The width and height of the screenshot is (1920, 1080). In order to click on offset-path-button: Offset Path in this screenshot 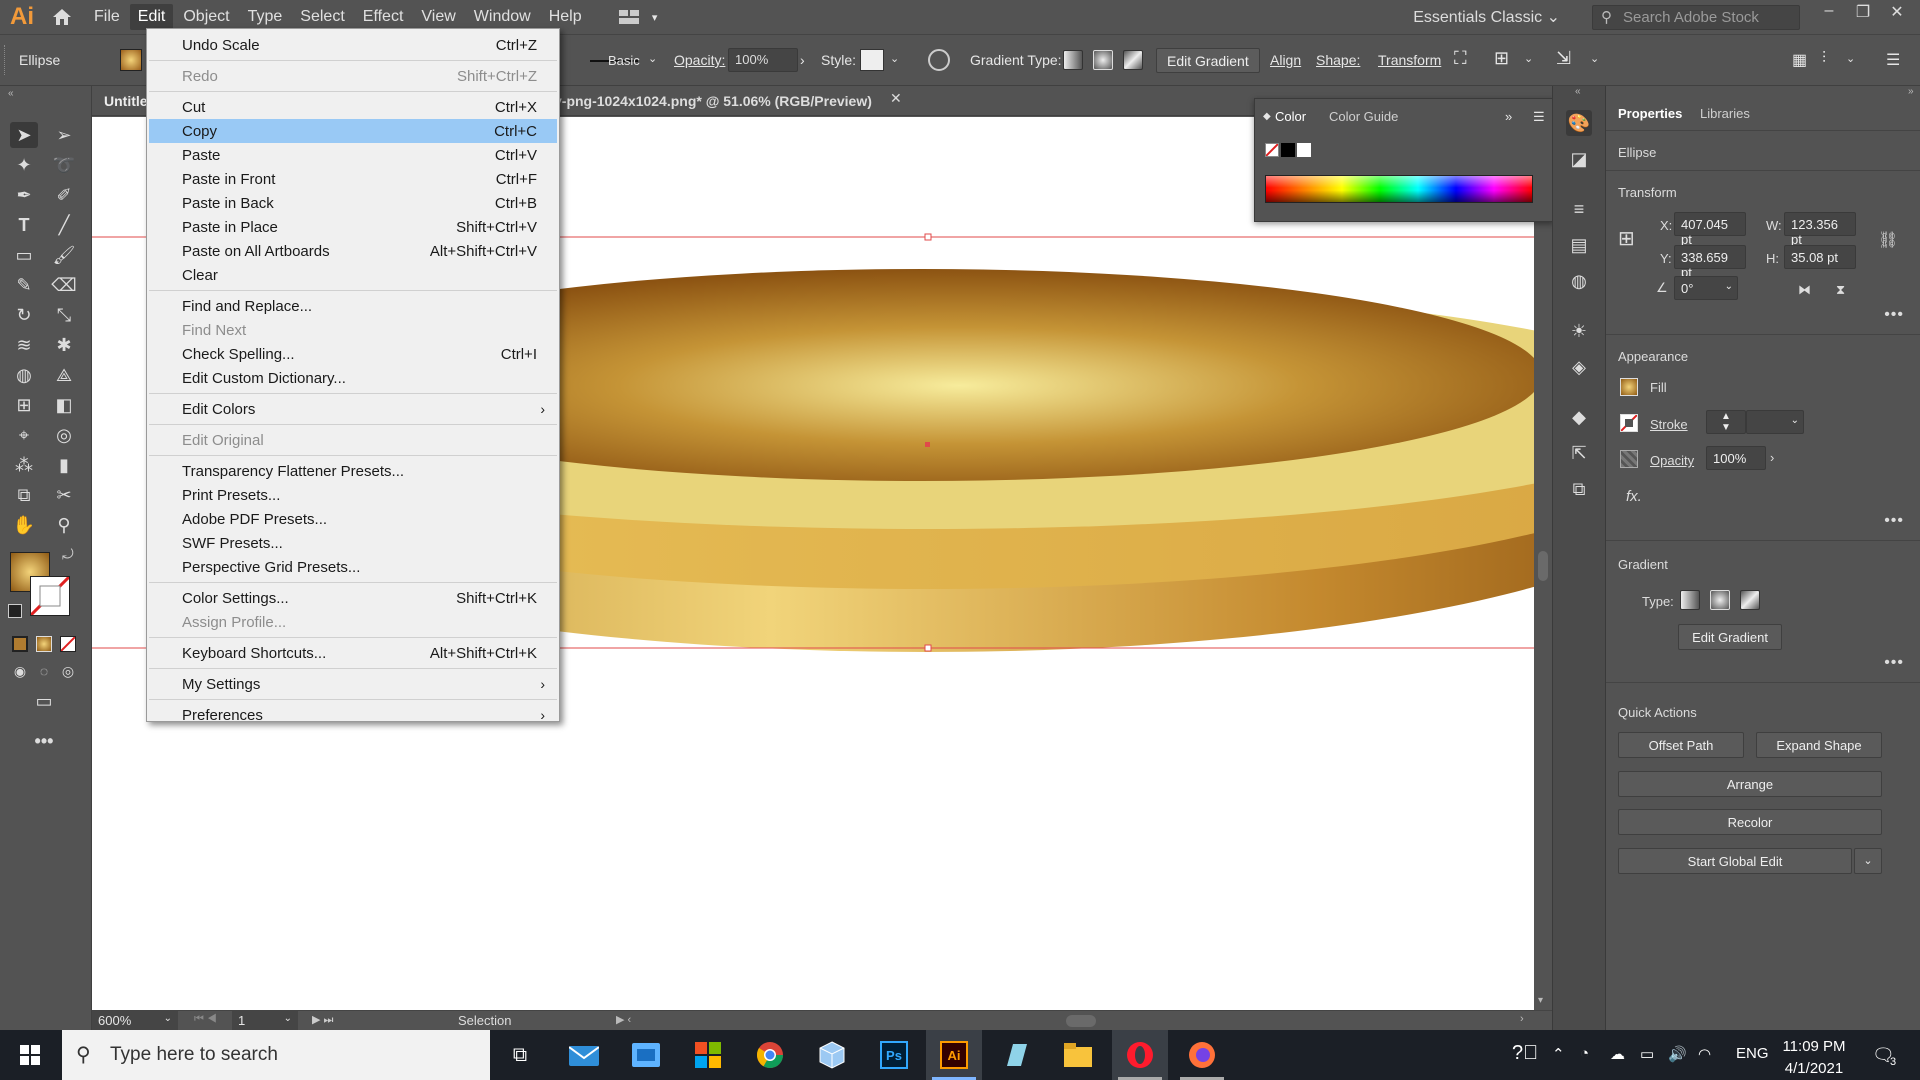, I will do `click(1681, 745)`.